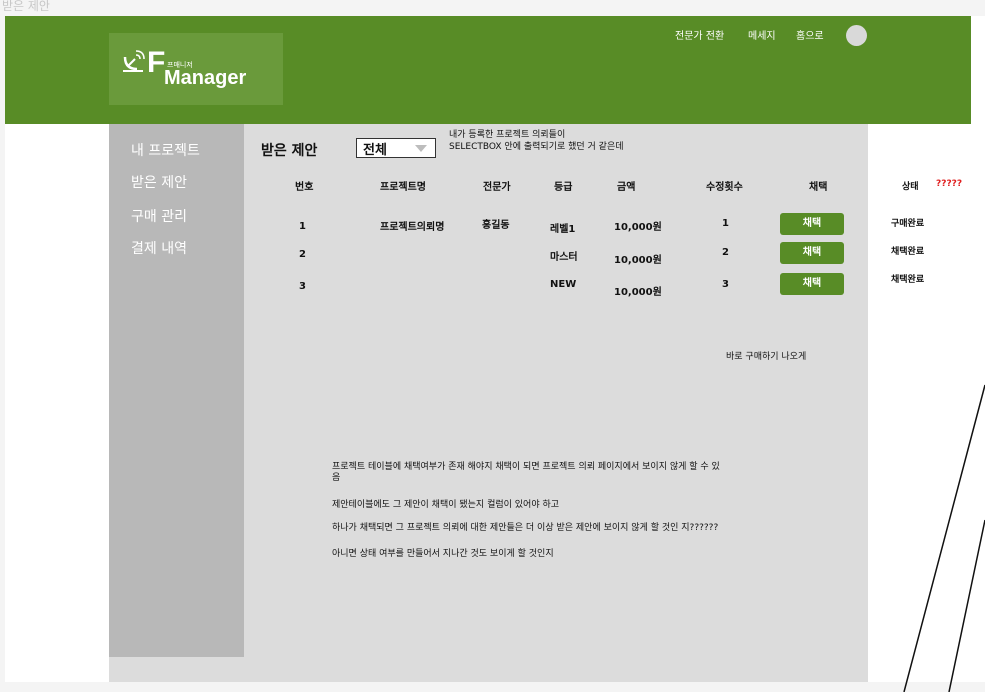 The height and width of the screenshot is (692, 985). I want to click on status-badge: 구매완료, so click(908, 224).